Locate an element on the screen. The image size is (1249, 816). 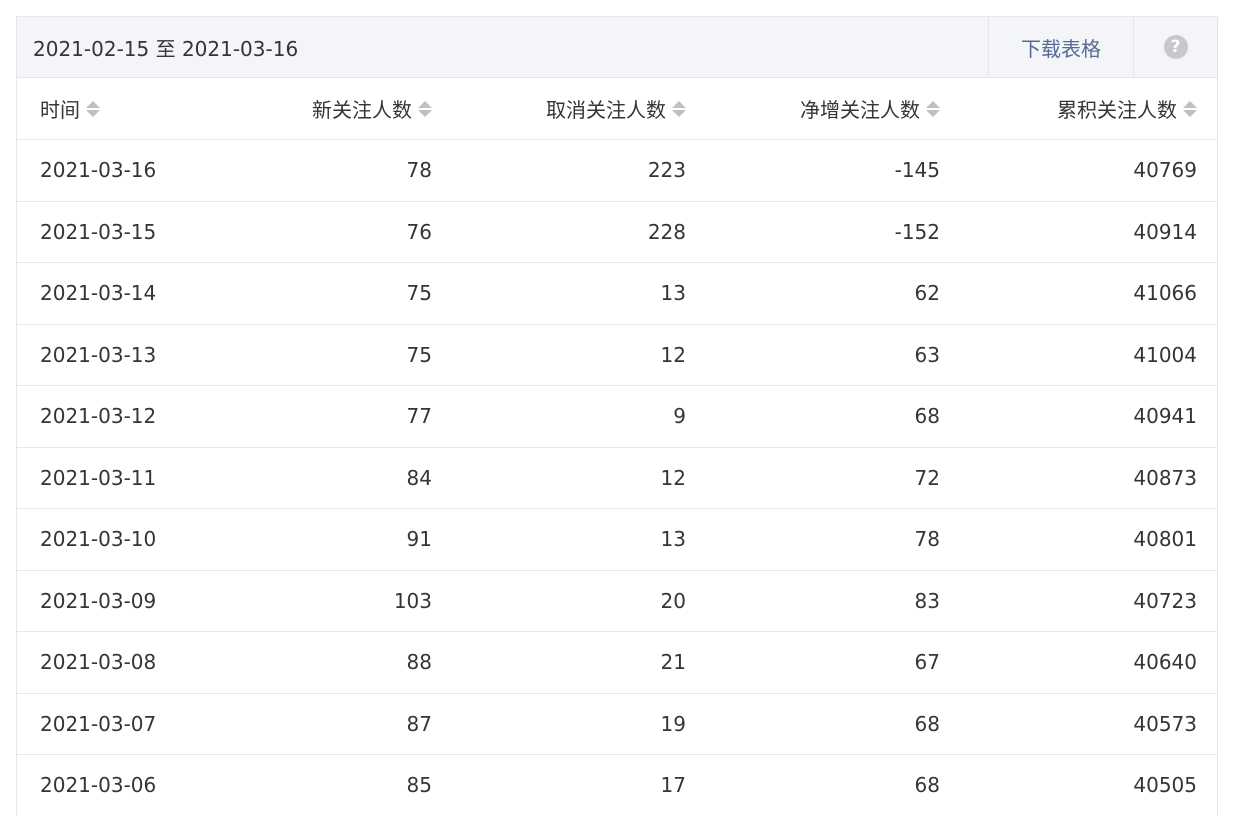
cell-cumulative: 41066 is located at coordinates (1089, 293).